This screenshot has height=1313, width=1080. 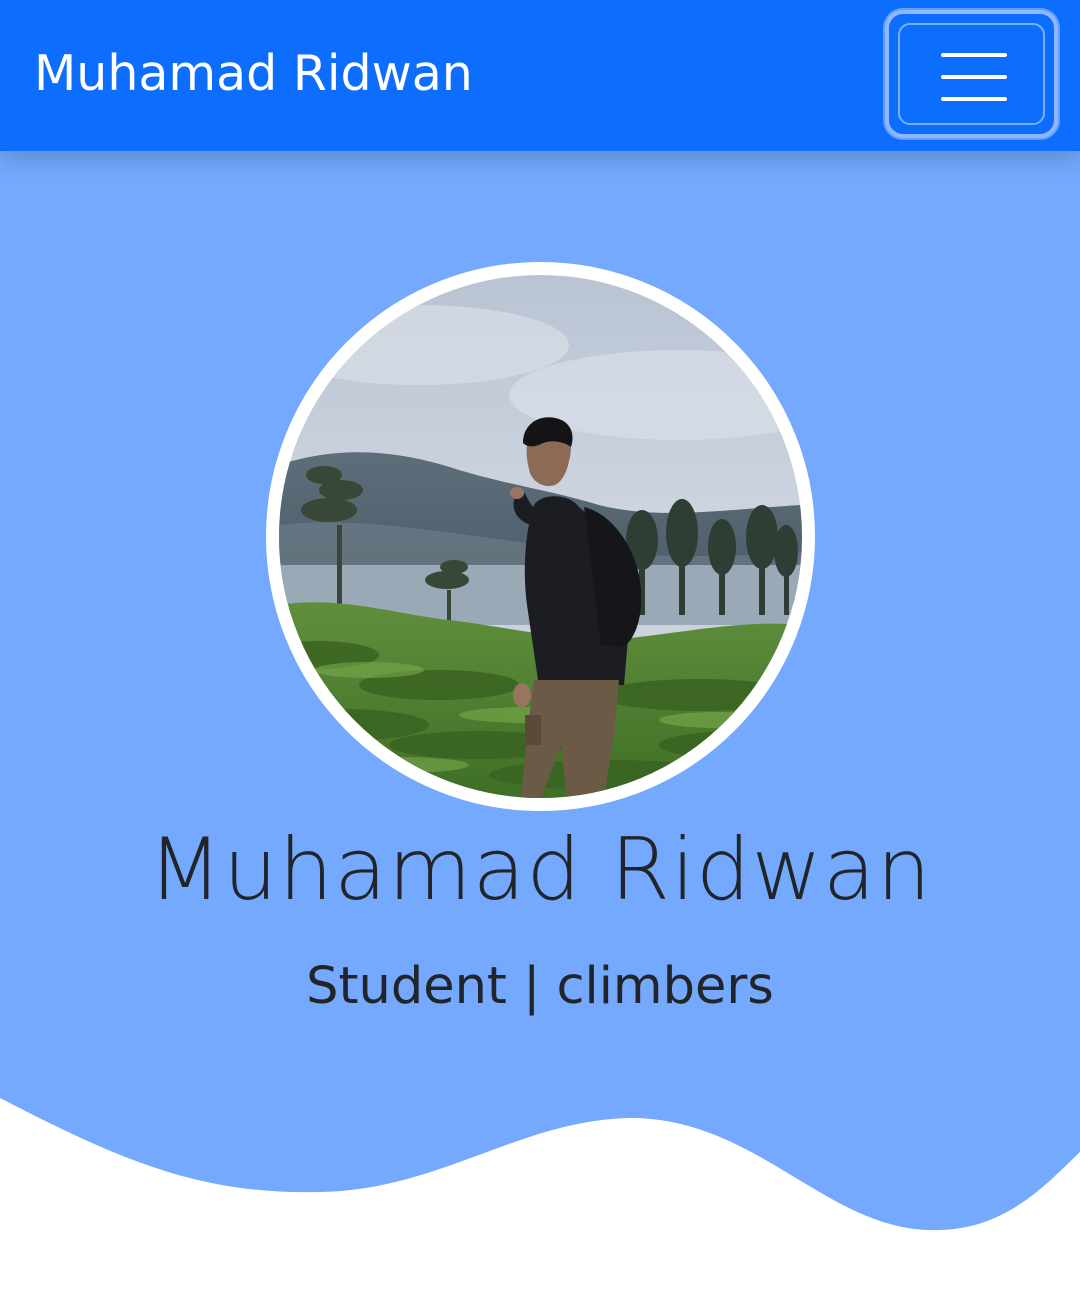 What do you see at coordinates (974, 77) in the screenshot?
I see `hamburger-menu-icon` at bounding box center [974, 77].